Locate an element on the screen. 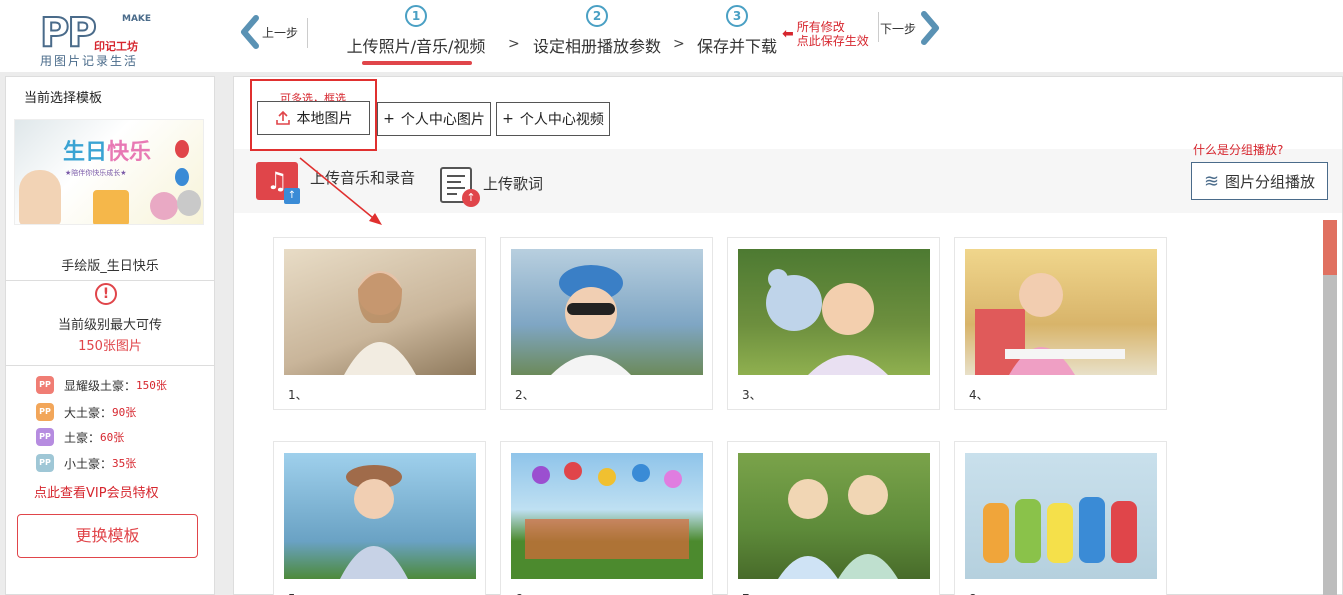 This screenshot has width=1343, height=595. group-play-button: ≋ 图片分组播放 is located at coordinates (1259, 181).